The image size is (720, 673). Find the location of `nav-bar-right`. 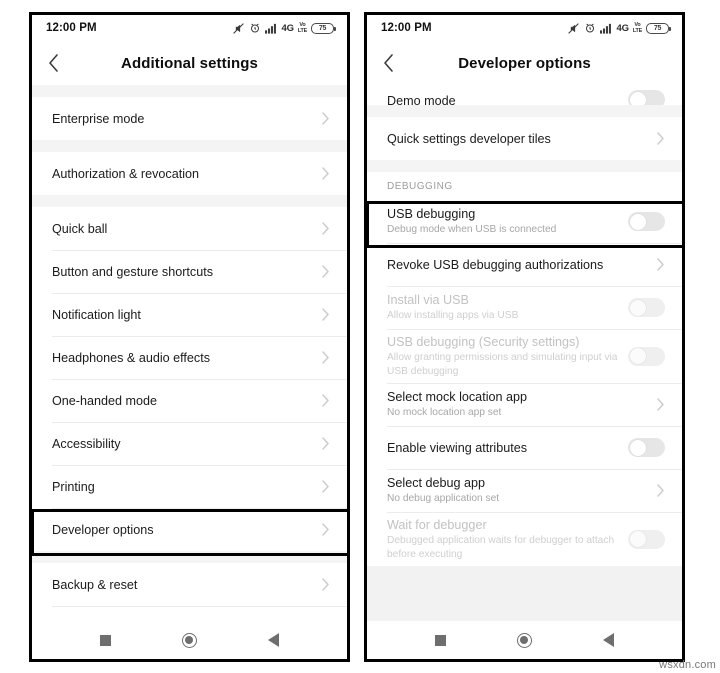

nav-bar-right is located at coordinates (524, 640).